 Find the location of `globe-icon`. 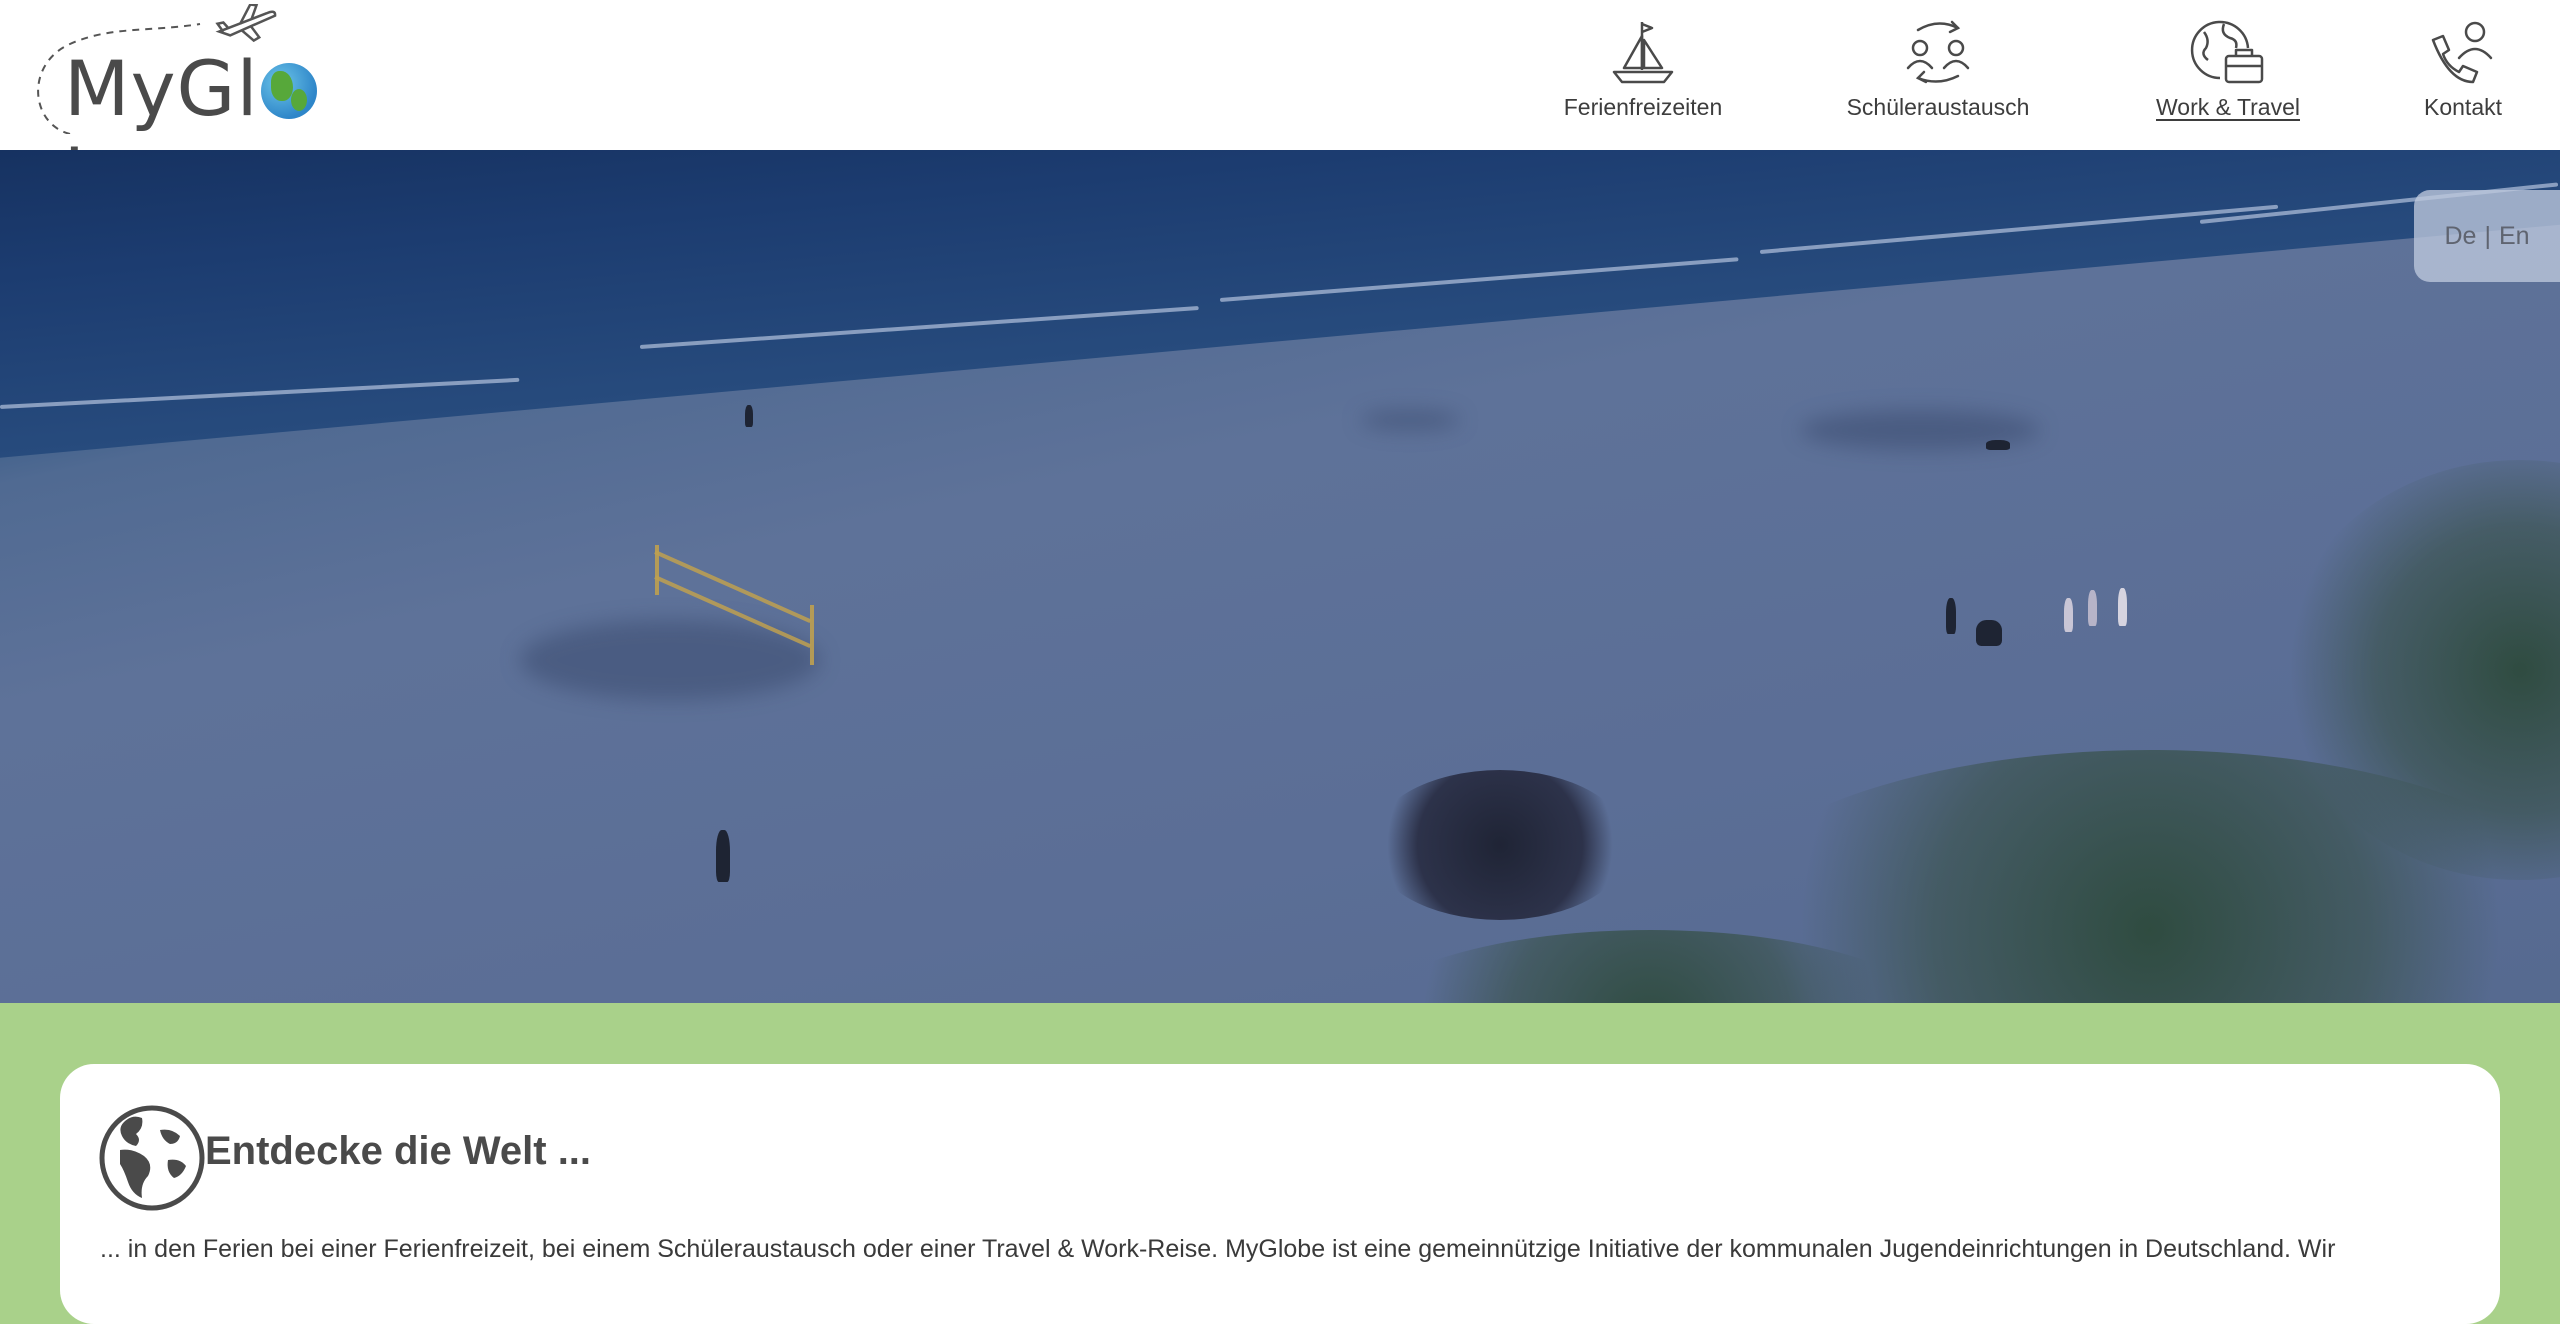

globe-icon is located at coordinates (152, 1158).